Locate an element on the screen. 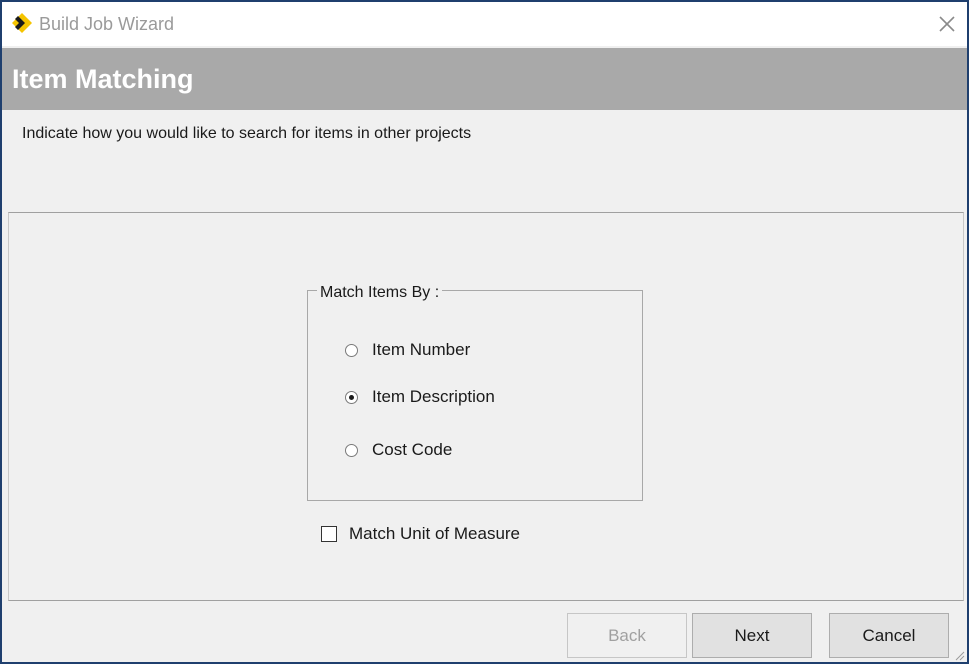 The height and width of the screenshot is (664, 969). close-button is located at coordinates (947, 24).